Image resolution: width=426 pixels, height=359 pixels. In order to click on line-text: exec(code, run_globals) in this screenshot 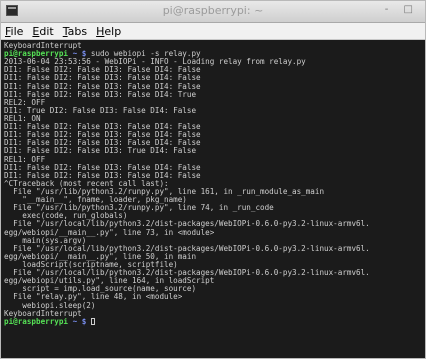, I will do `click(66, 216)`.